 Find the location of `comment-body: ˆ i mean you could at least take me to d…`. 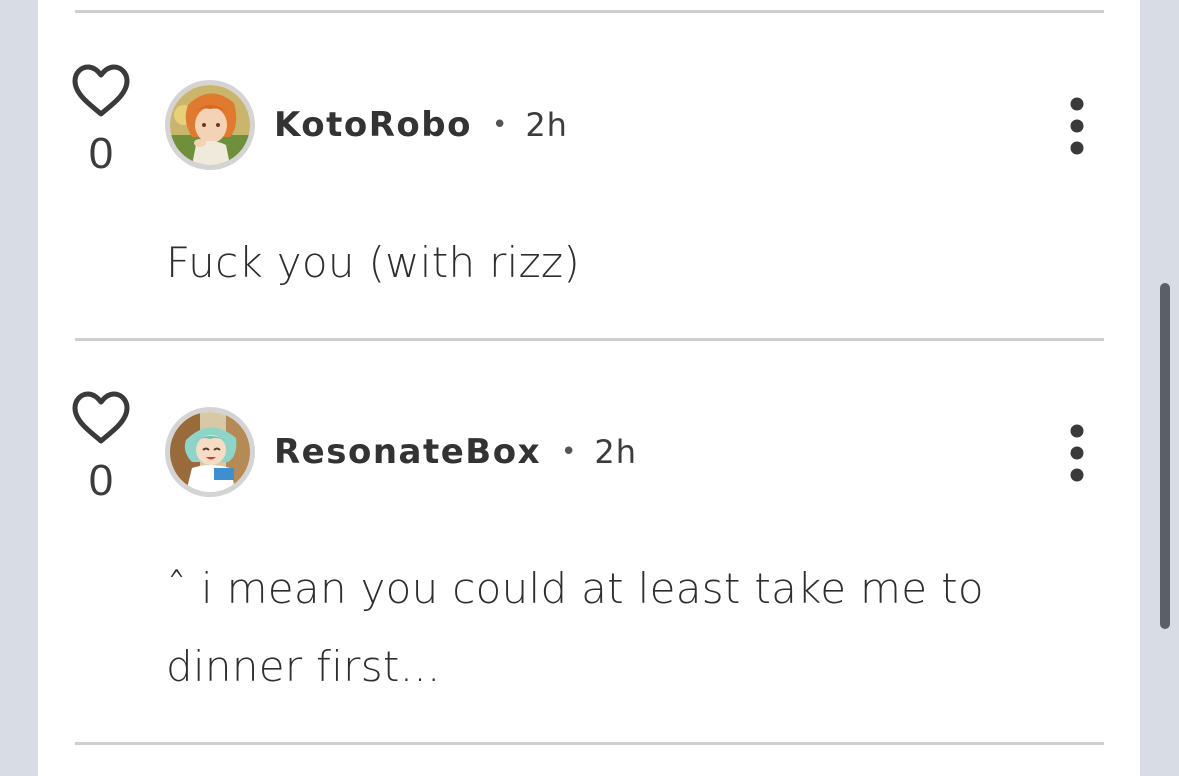

comment-body: ˆ i mean you could at least take me to d… is located at coordinates (575, 627).